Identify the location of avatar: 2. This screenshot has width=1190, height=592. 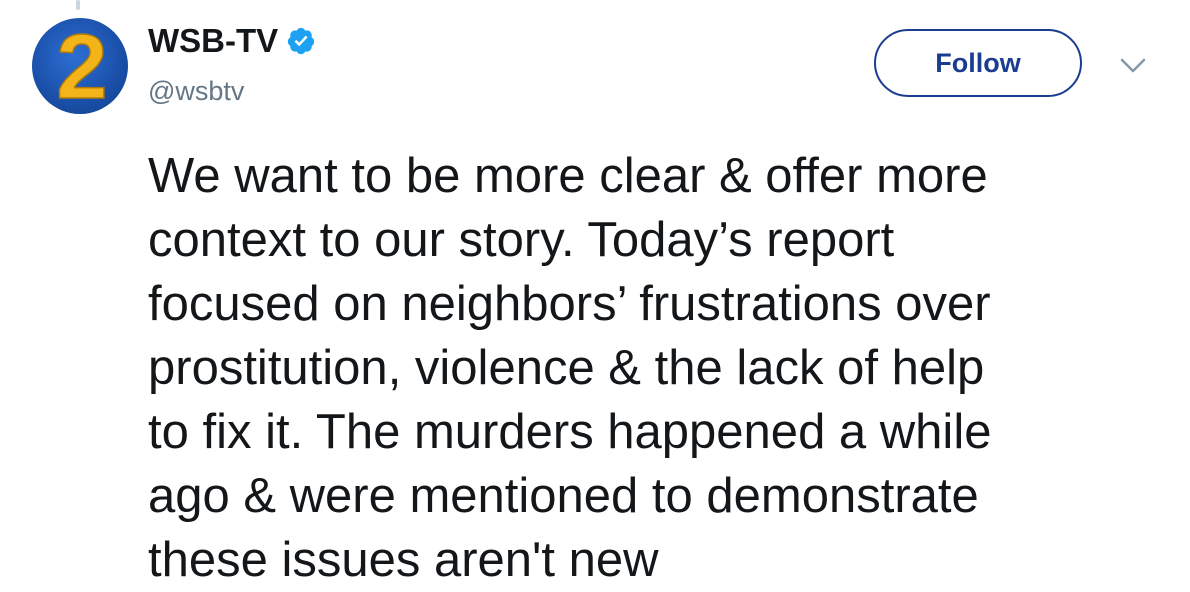
(80, 66).